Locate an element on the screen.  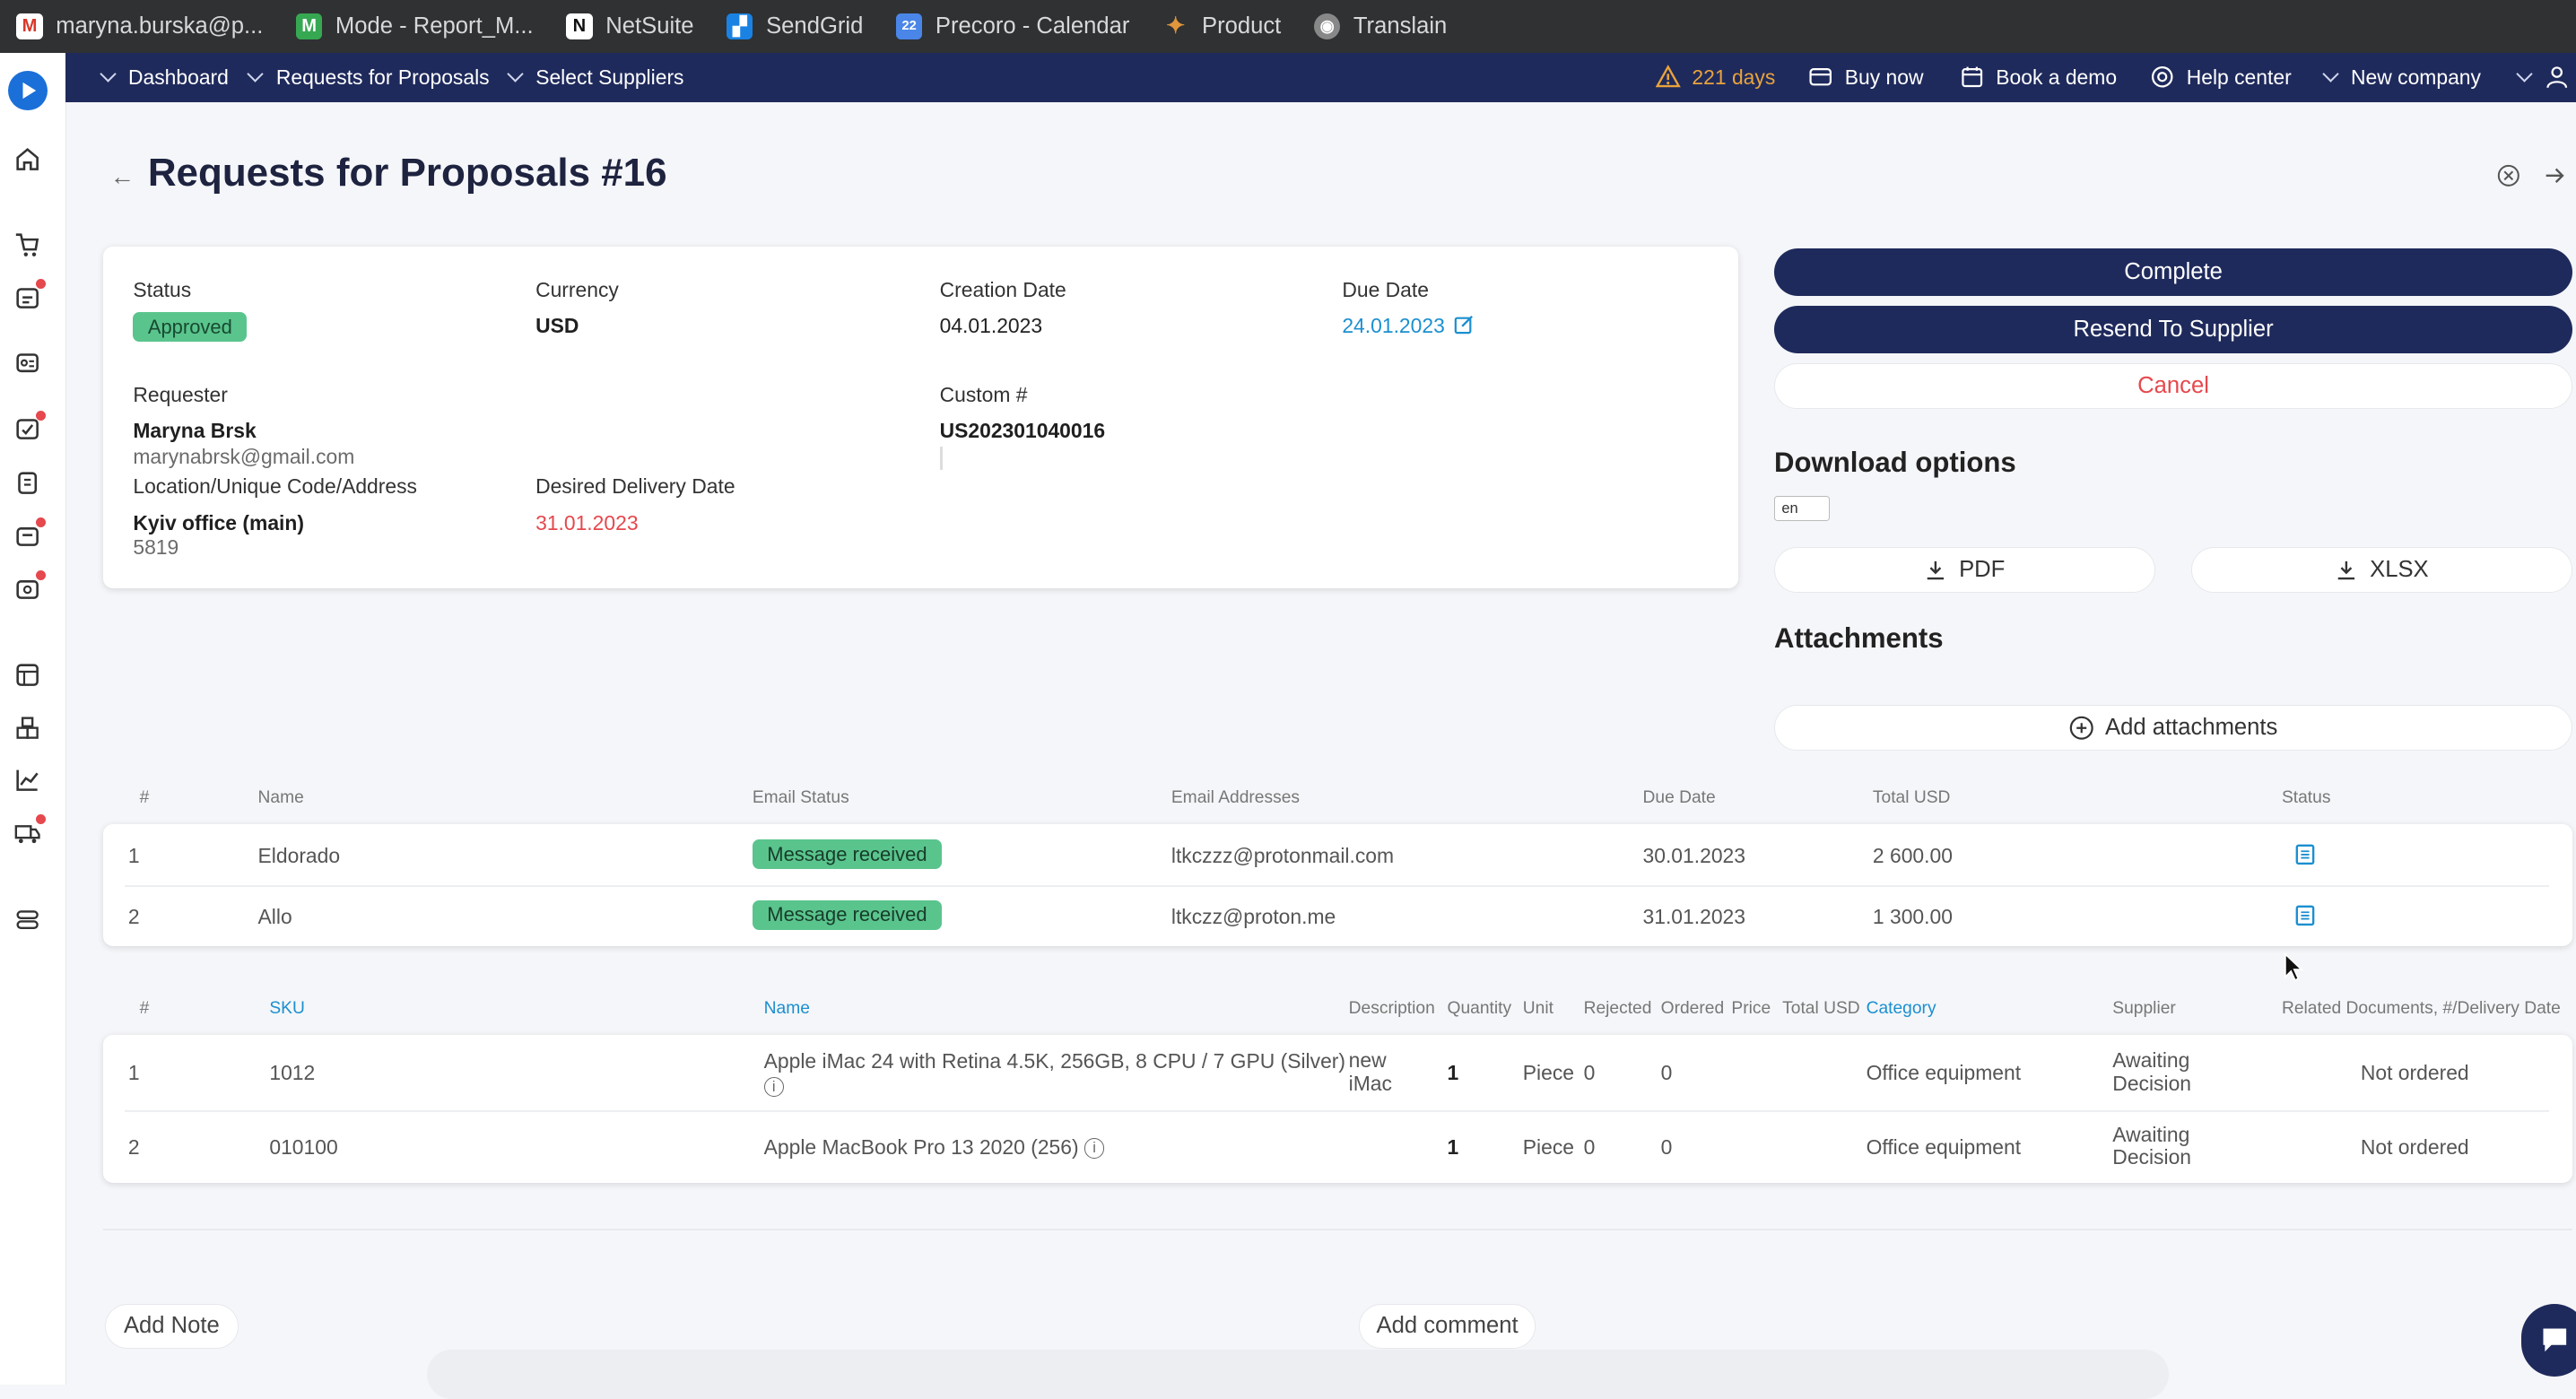
suppliers-col-email: Email Addresses is located at coordinates (1235, 798).